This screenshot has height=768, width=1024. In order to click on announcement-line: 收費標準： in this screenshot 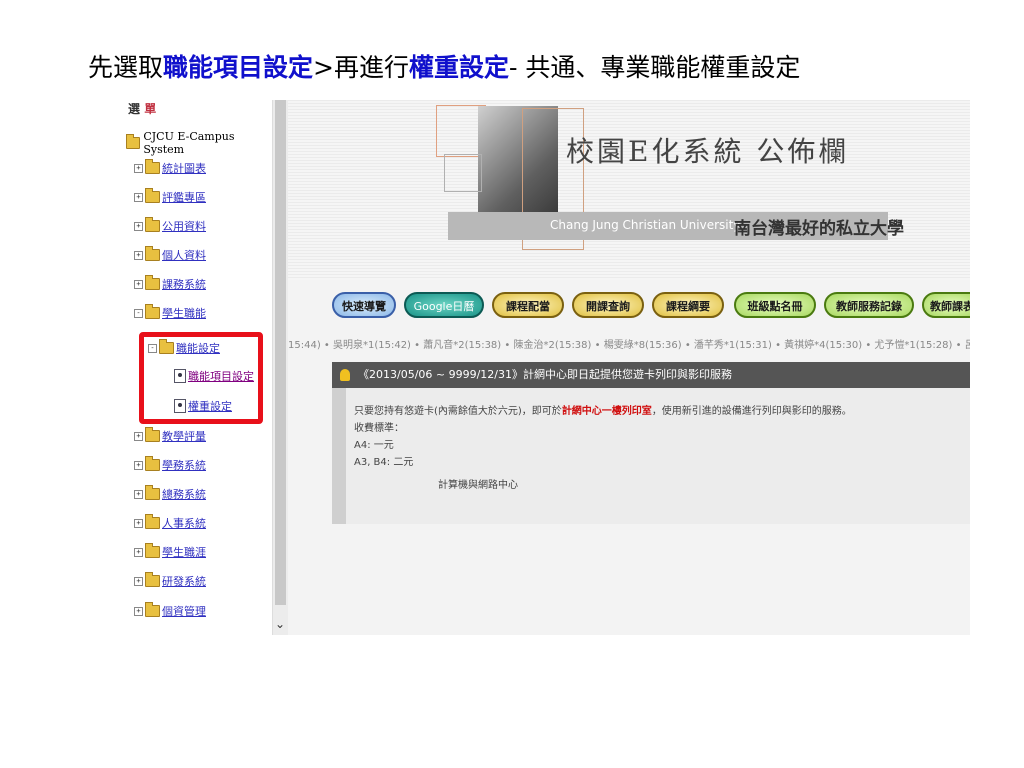, I will do `click(379, 428)`.